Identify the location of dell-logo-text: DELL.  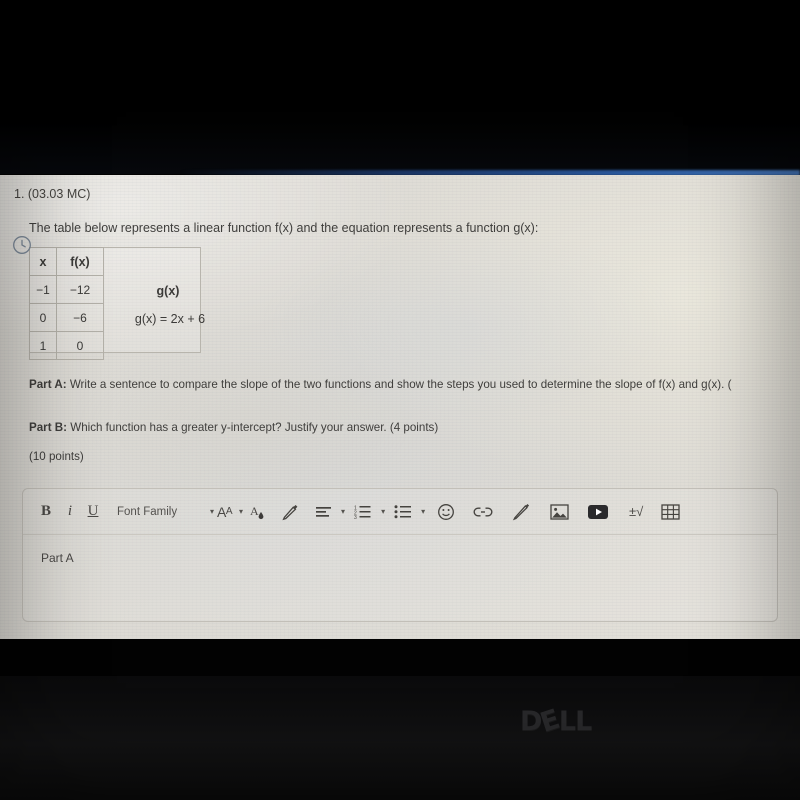
(556, 721).